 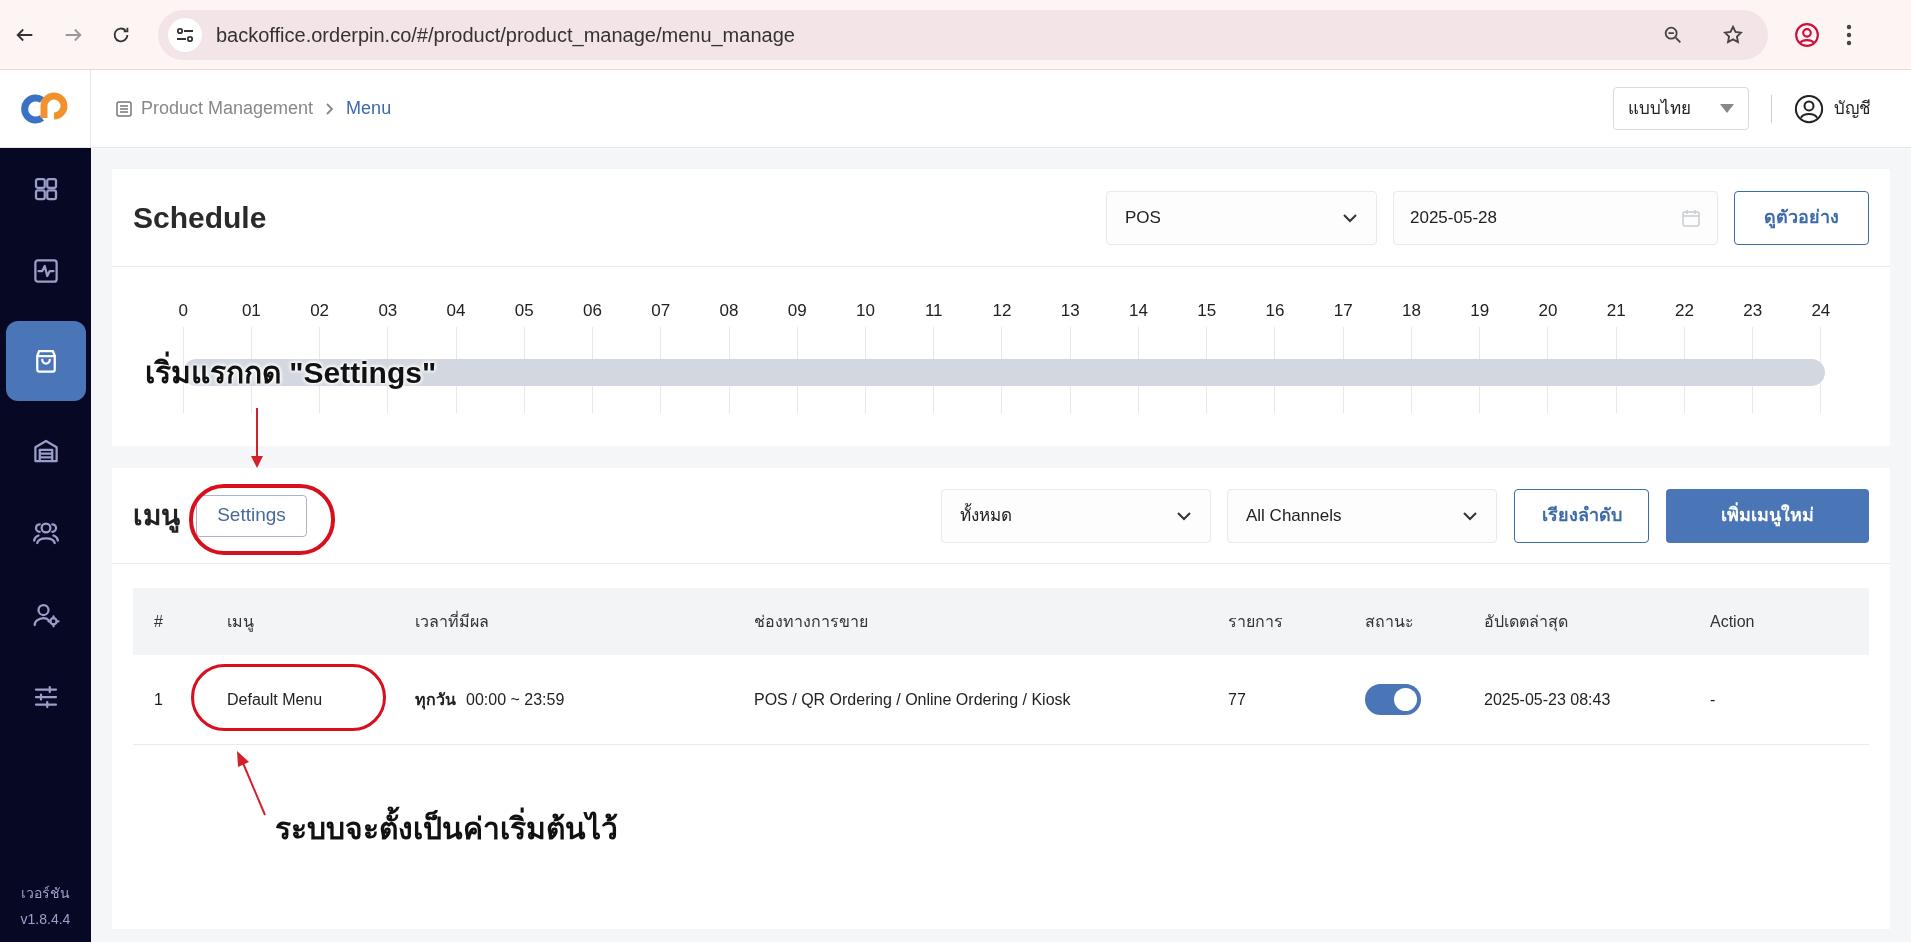 I want to click on hour-label: 07, so click(x=661, y=311).